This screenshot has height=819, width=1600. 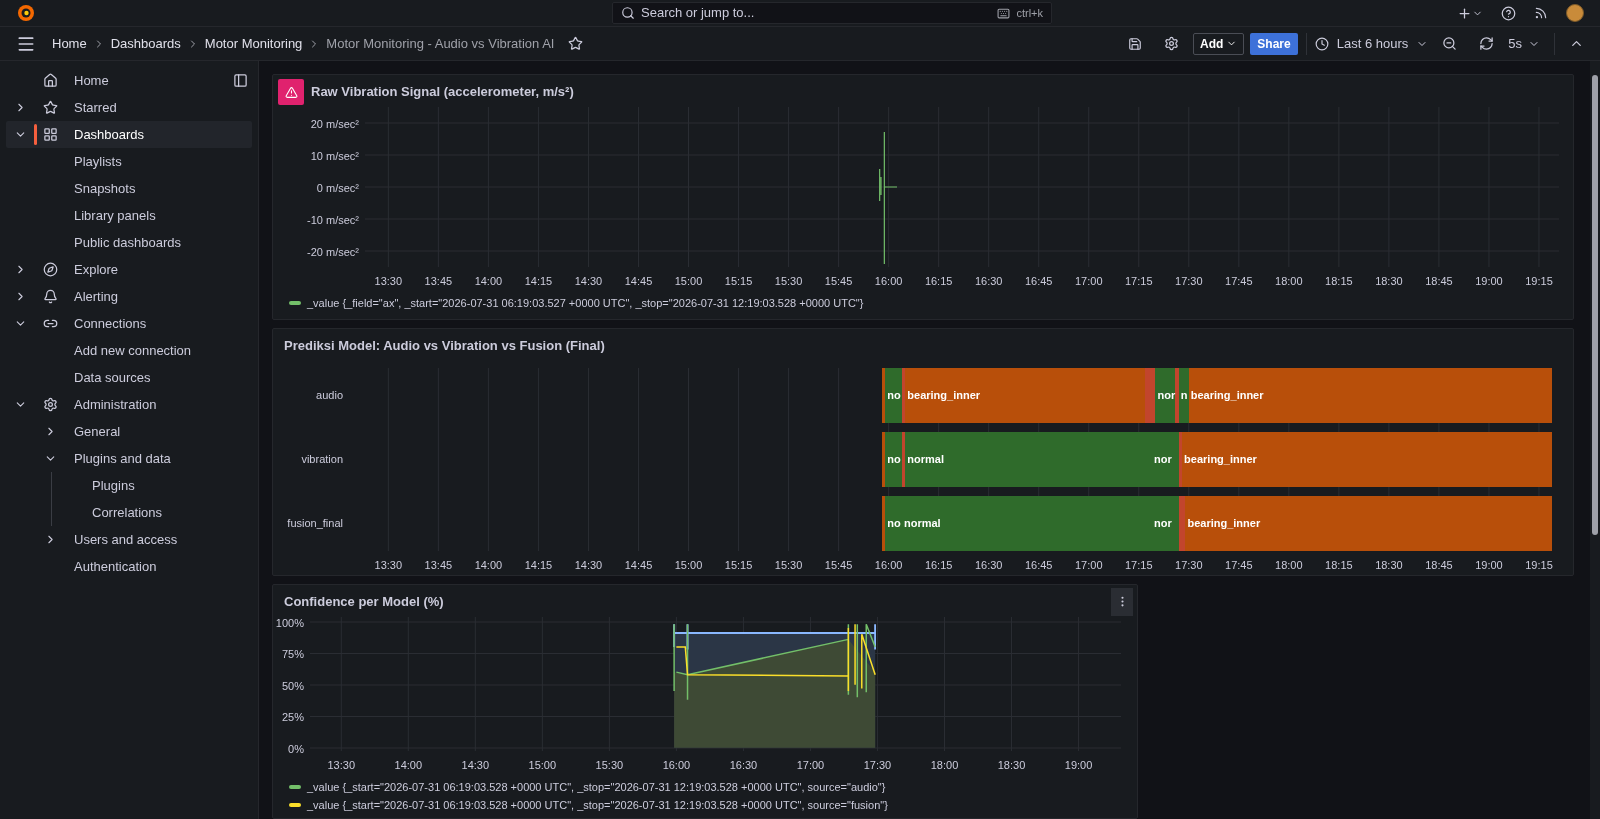 What do you see at coordinates (129, 323) in the screenshot?
I see `sidebar-item: Connections` at bounding box center [129, 323].